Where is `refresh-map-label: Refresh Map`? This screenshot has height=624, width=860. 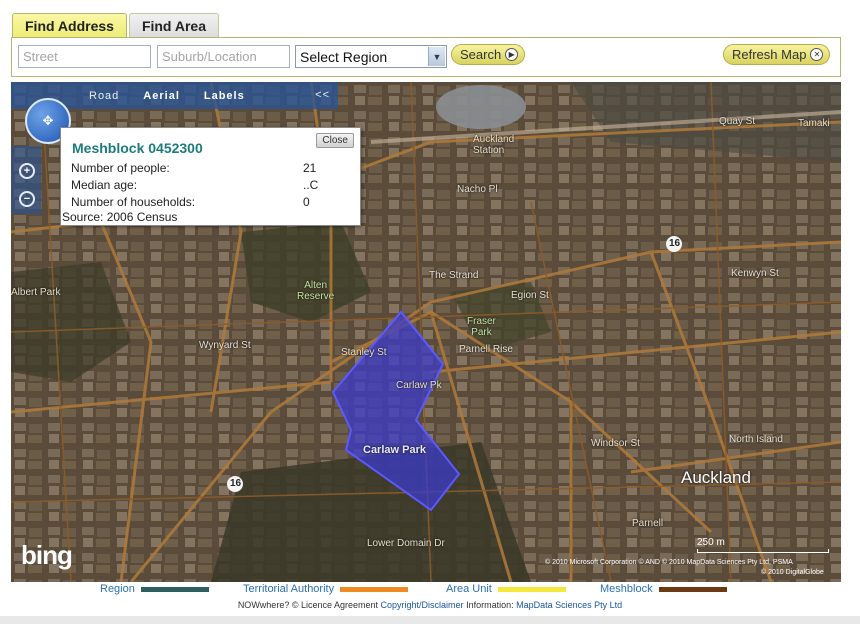
refresh-map-label: Refresh Map is located at coordinates (769, 54).